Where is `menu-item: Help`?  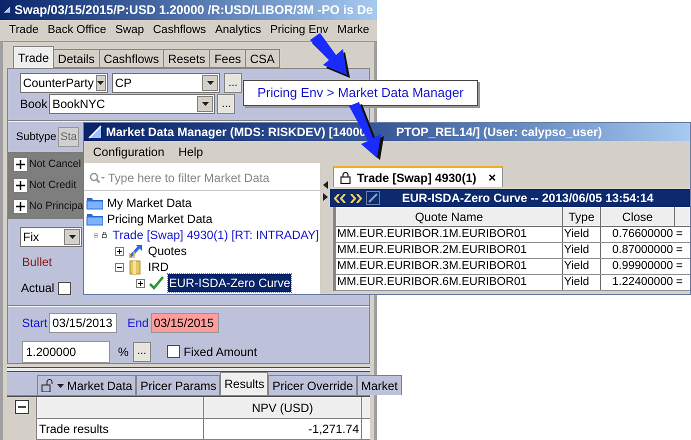
menu-item: Help is located at coordinates (191, 152).